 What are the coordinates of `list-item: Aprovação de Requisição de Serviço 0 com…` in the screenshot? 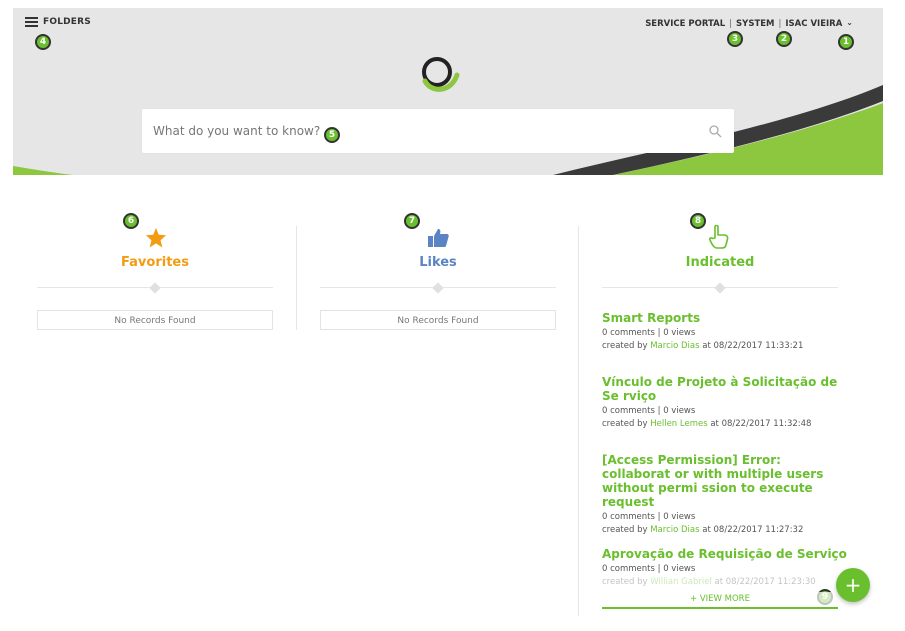 It's located at (724, 568).